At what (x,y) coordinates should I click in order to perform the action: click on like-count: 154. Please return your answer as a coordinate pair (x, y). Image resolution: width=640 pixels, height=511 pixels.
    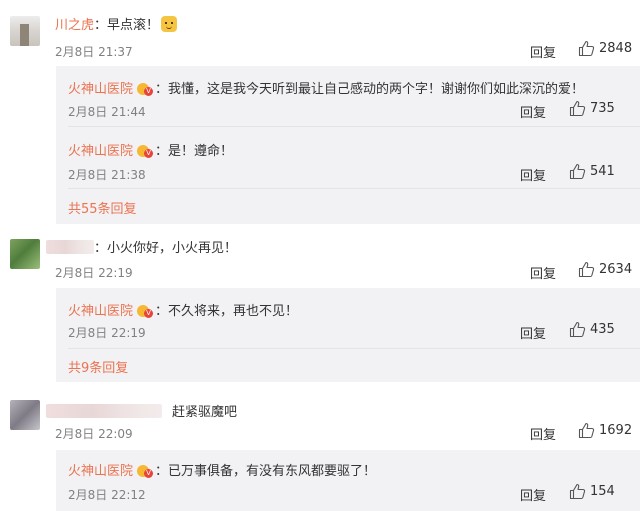
    Looking at the image, I should click on (602, 491).